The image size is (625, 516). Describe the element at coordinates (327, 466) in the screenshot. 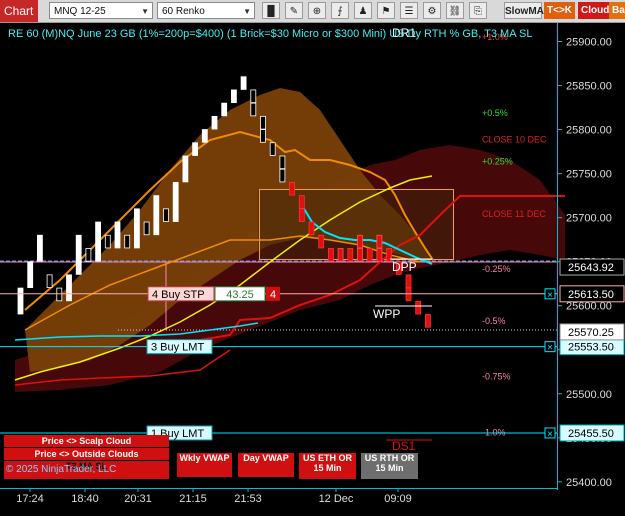

I see `us-eth-or-button: US ETH OR 15 Min` at that location.